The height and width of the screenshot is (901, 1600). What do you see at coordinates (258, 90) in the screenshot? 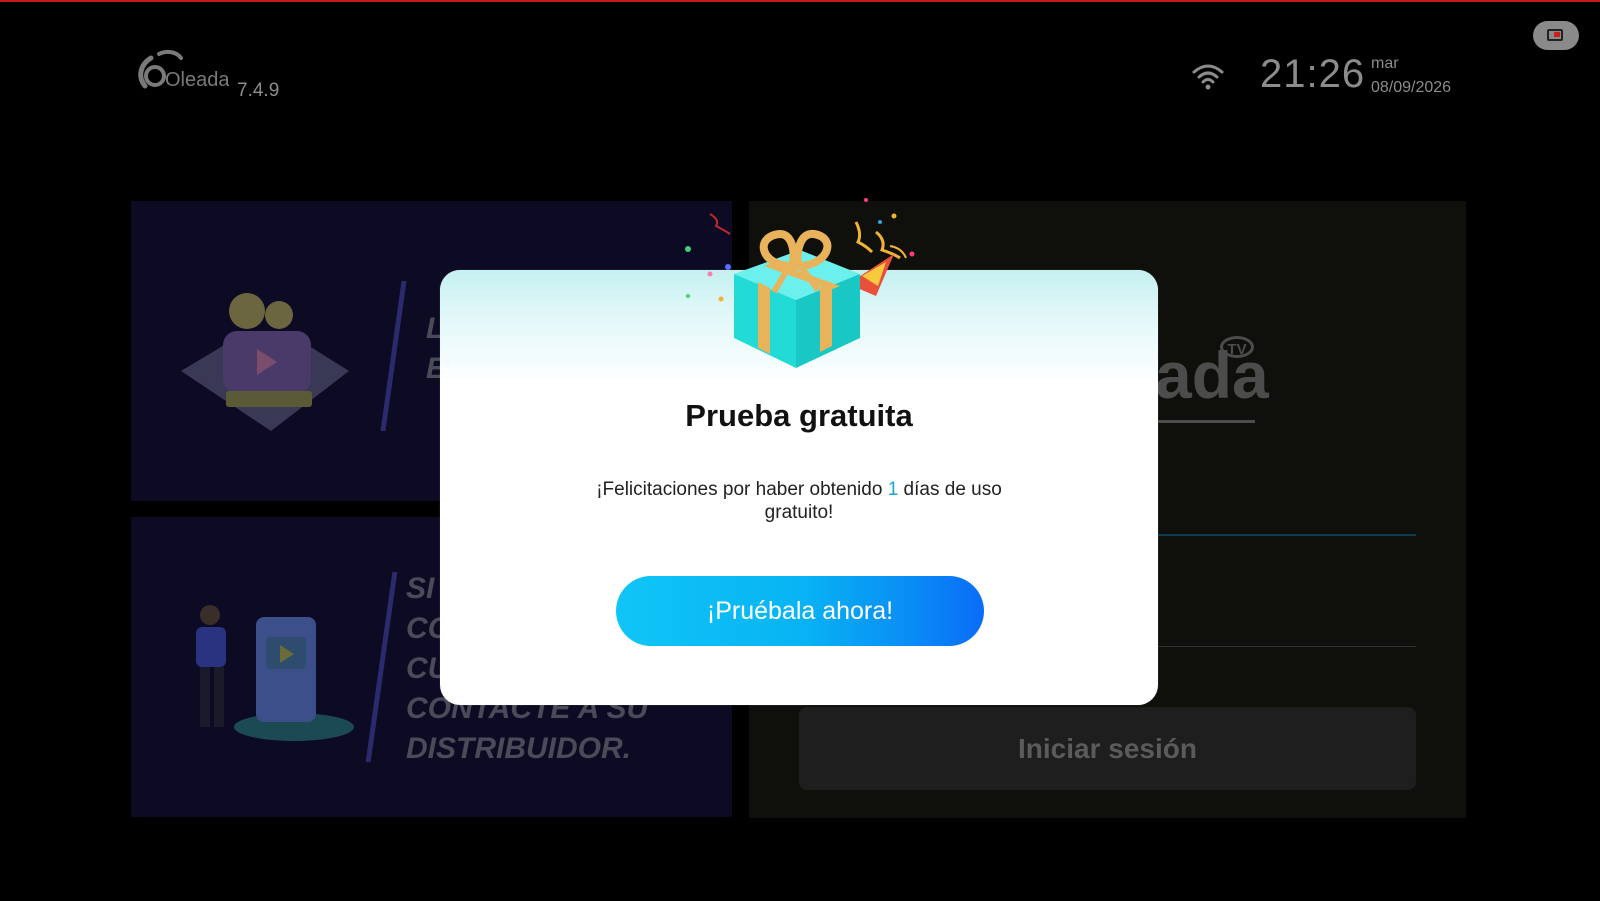
I see `app-version: 7.4.9` at bounding box center [258, 90].